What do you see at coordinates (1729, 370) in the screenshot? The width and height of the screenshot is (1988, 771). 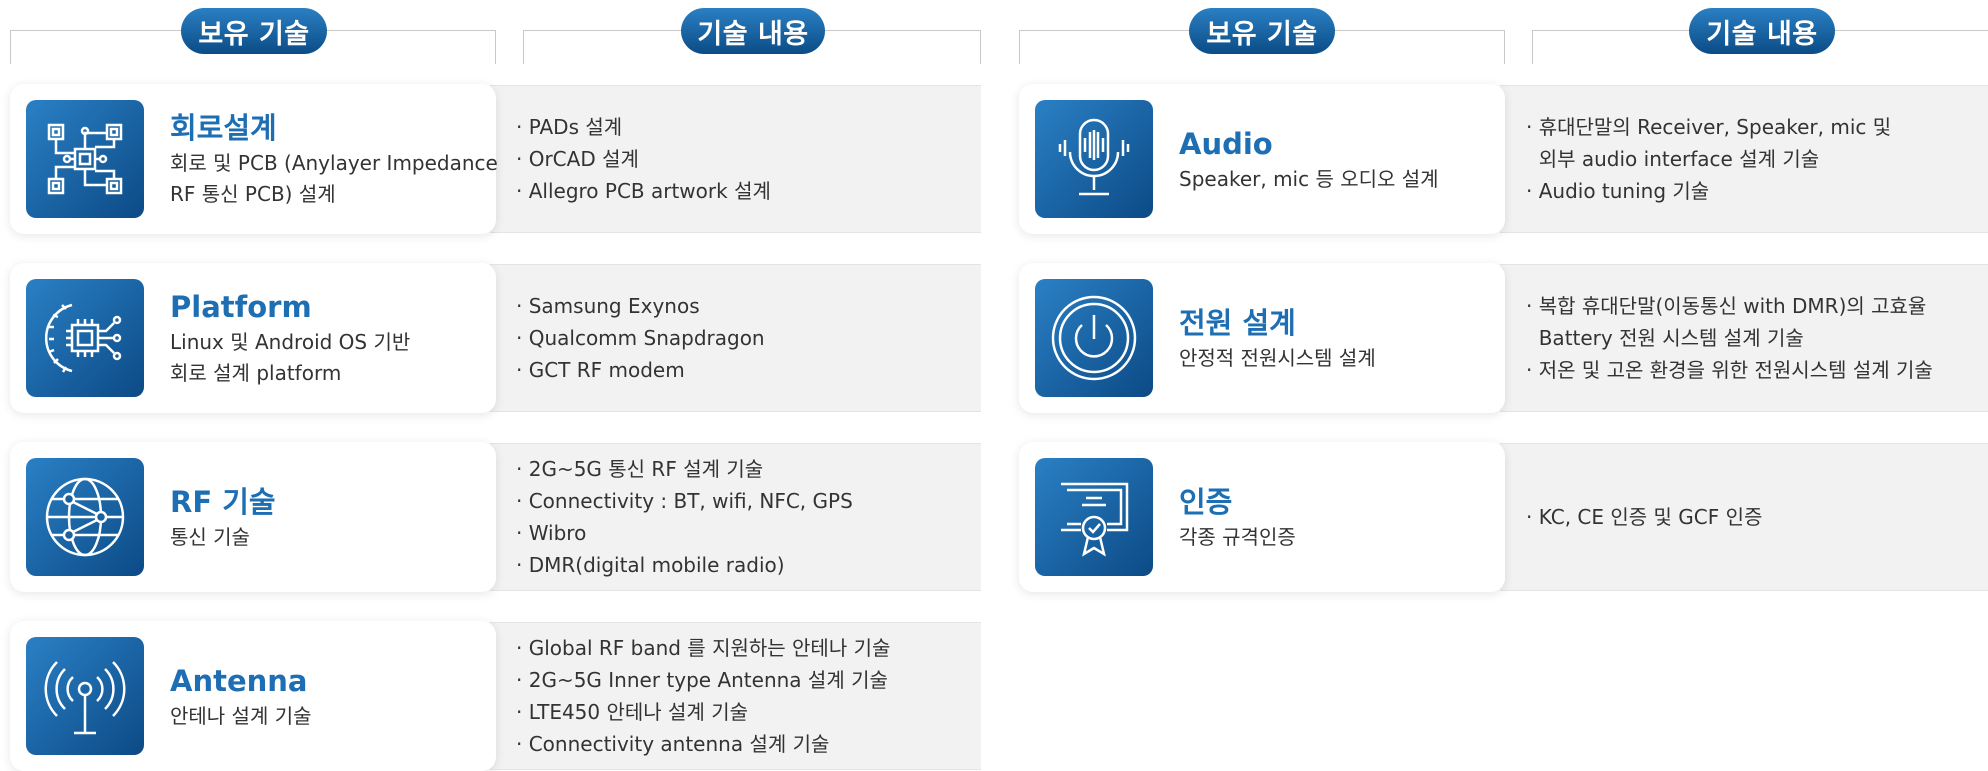 I see `detail-line: · 저온 및 고온 환경을 위한 전원시스템 설계 기술` at bounding box center [1729, 370].